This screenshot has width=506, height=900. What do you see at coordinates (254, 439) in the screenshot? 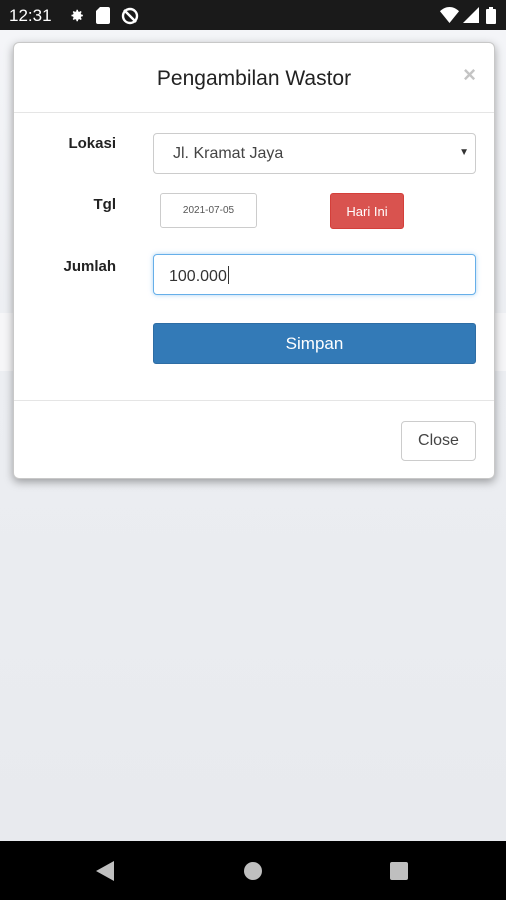
I see `modal-footer: Close` at bounding box center [254, 439].